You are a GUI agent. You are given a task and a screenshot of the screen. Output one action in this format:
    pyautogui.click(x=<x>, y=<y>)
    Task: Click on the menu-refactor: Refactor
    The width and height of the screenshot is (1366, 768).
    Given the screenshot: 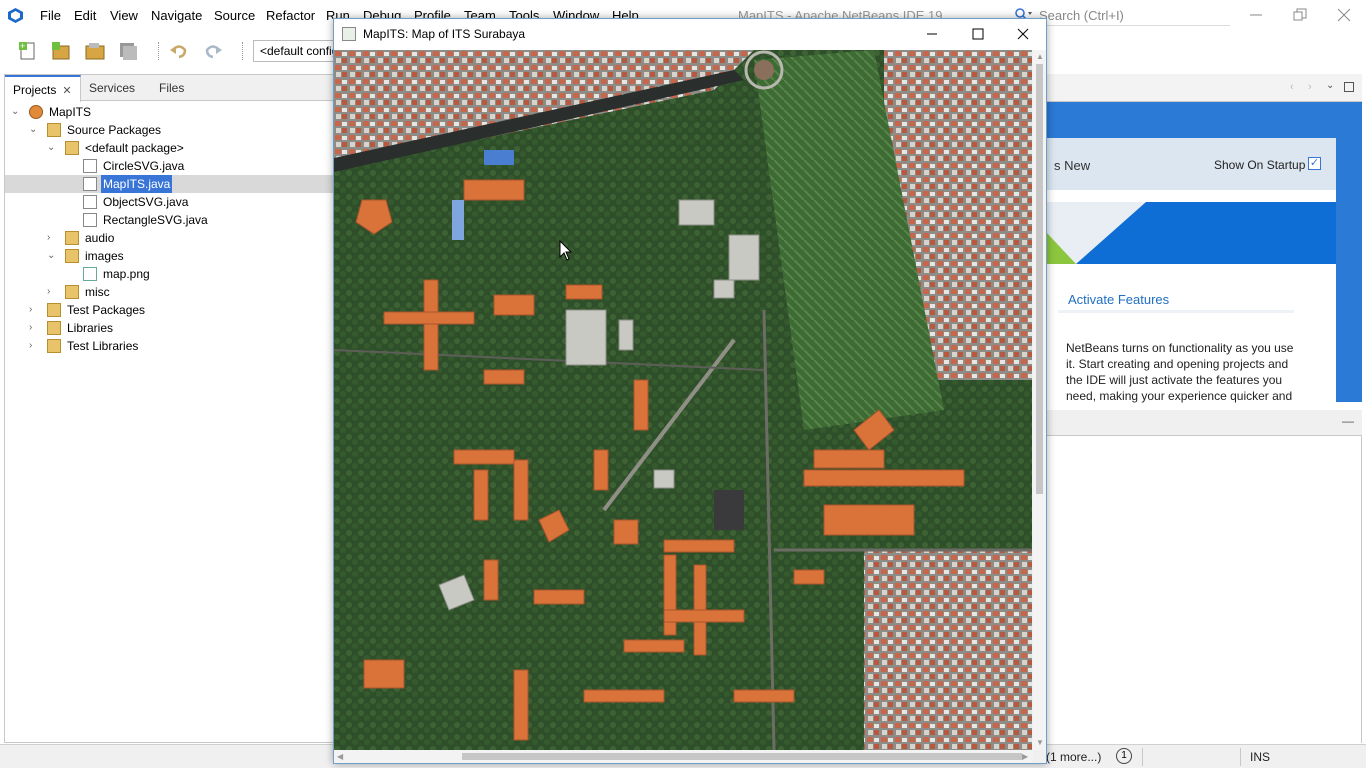 What is the action you would take?
    pyautogui.click(x=290, y=15)
    